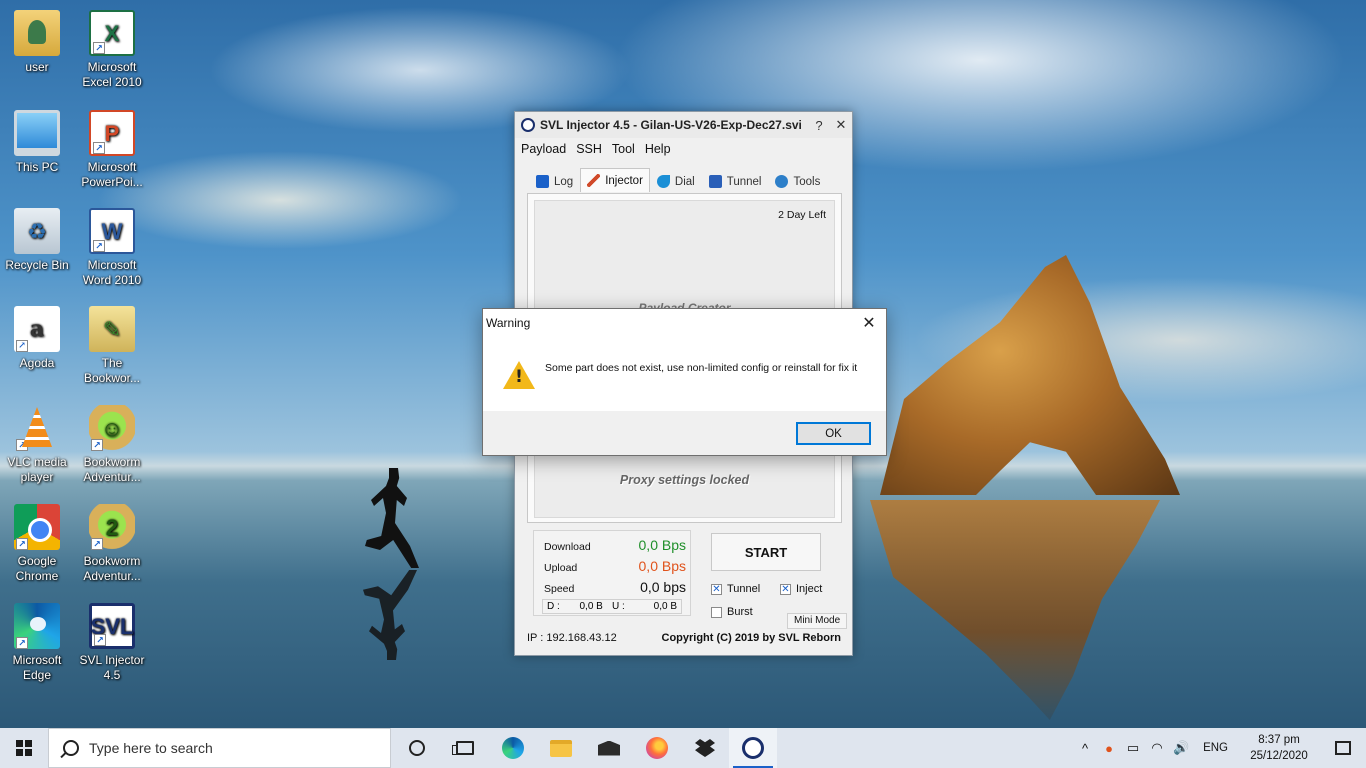  What do you see at coordinates (841, 125) in the screenshot?
I see `svl-close-button: ✕` at bounding box center [841, 125].